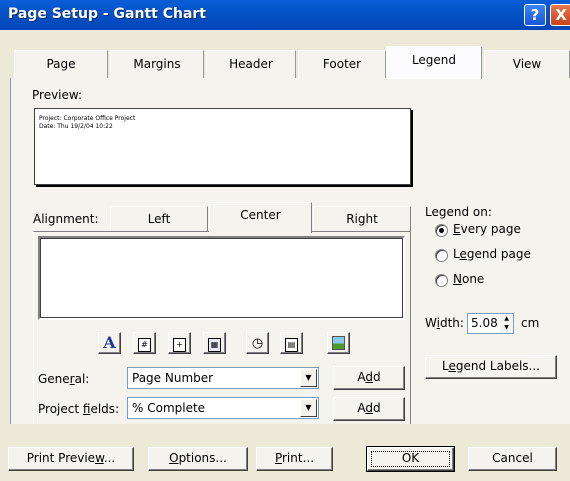 Image resolution: width=570 pixels, height=481 pixels. I want to click on window-title: Page Setup - Gantt Chart, so click(107, 14).